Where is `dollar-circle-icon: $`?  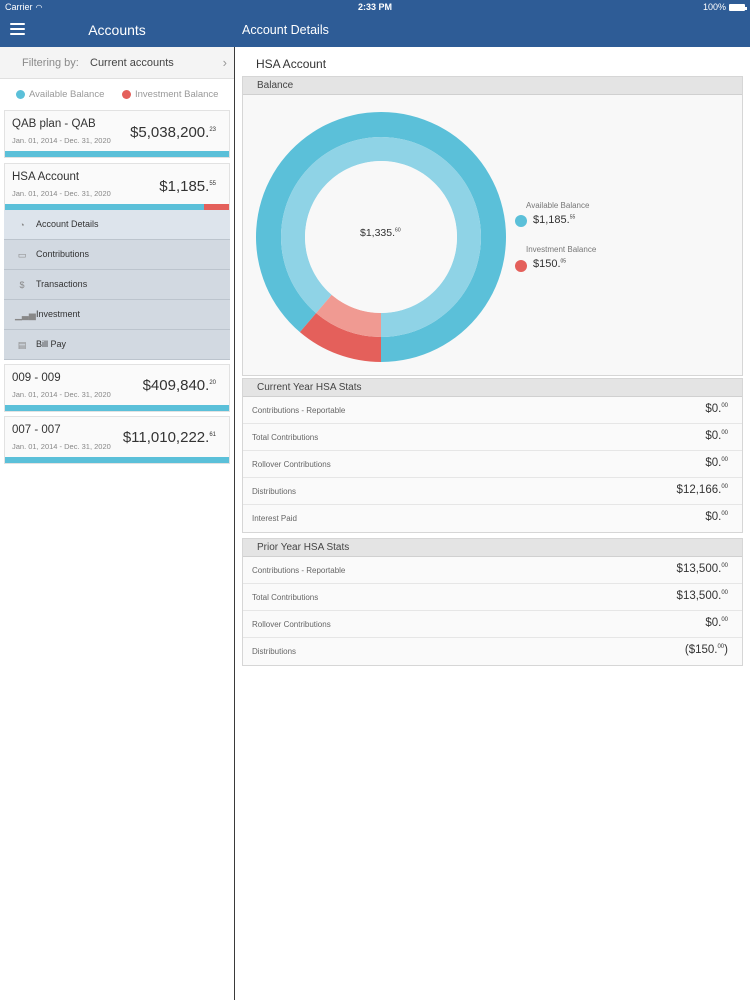 dollar-circle-icon: $ is located at coordinates (22, 285).